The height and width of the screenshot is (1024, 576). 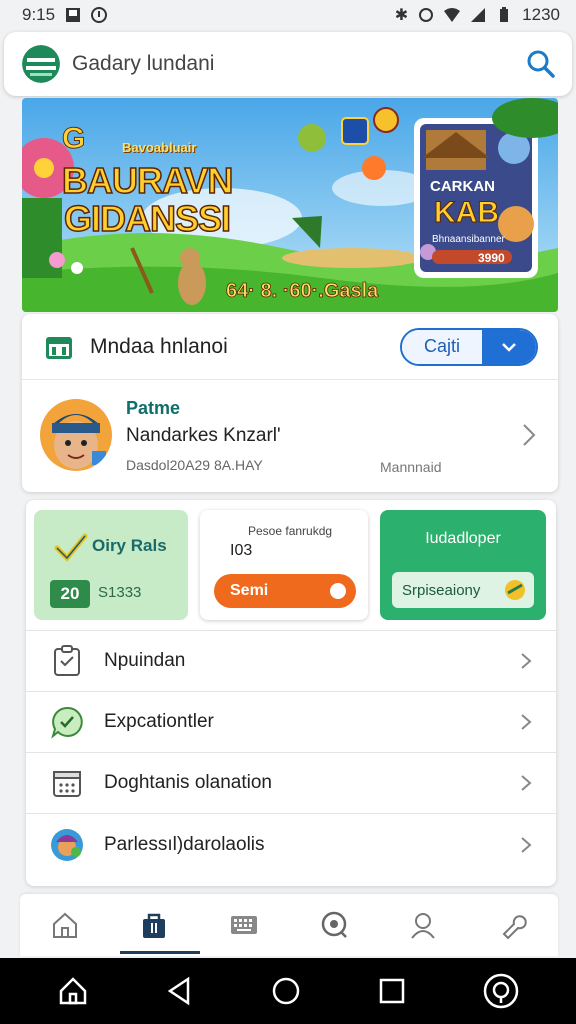 What do you see at coordinates (401, 15) in the screenshot?
I see `bluetooth-icon: ✱` at bounding box center [401, 15].